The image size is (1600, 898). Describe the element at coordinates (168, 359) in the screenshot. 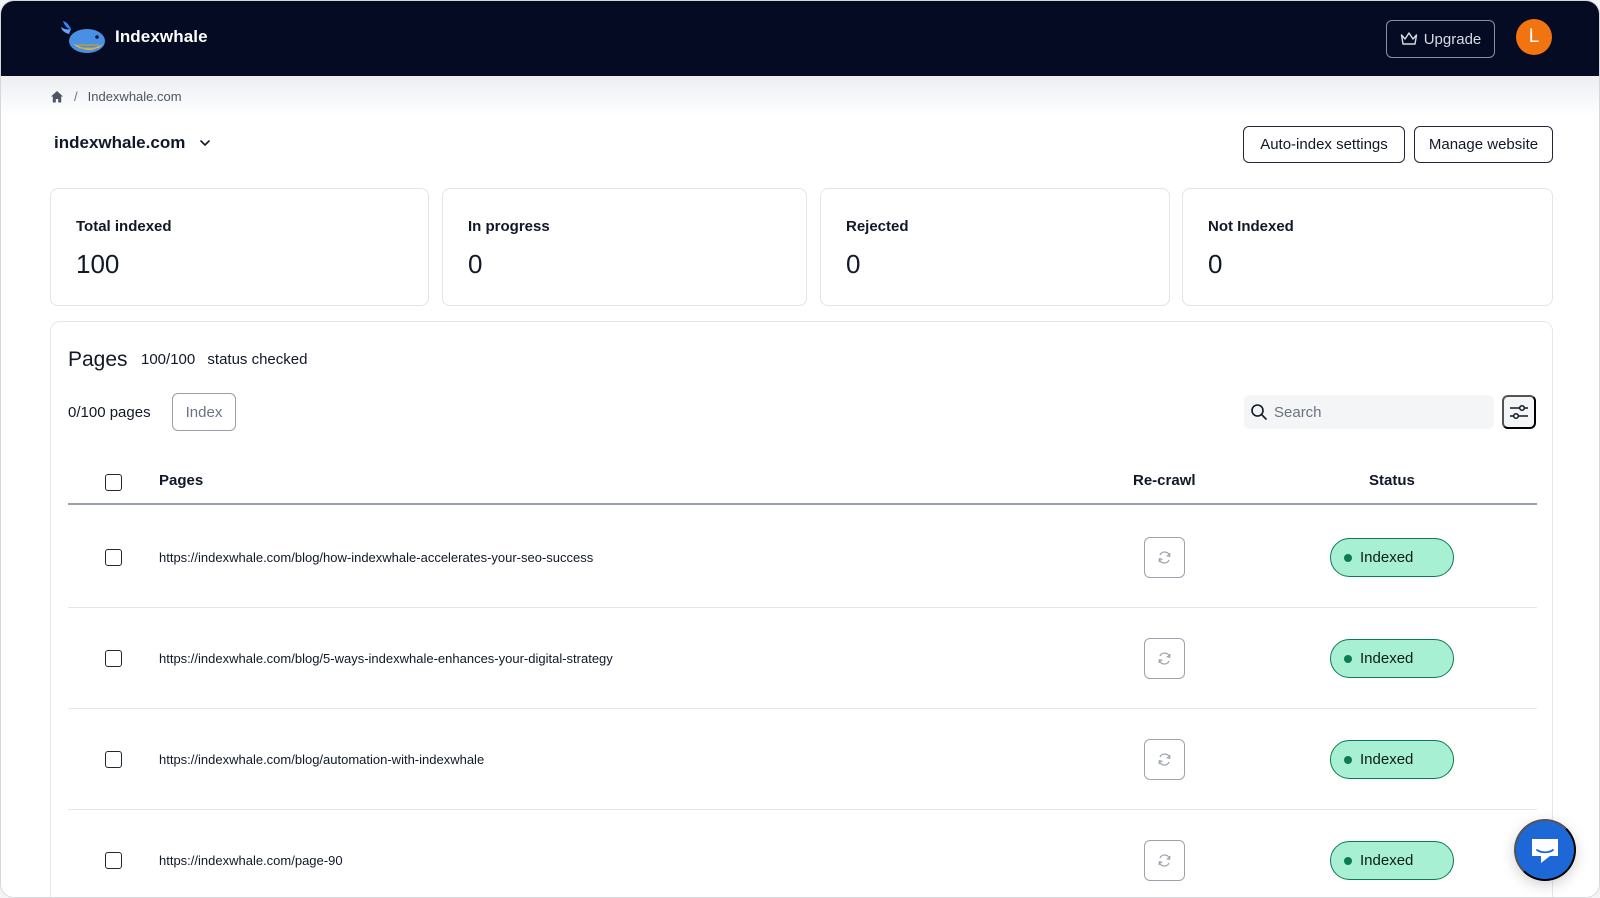

I see `status-checked-count: 100/100` at that location.